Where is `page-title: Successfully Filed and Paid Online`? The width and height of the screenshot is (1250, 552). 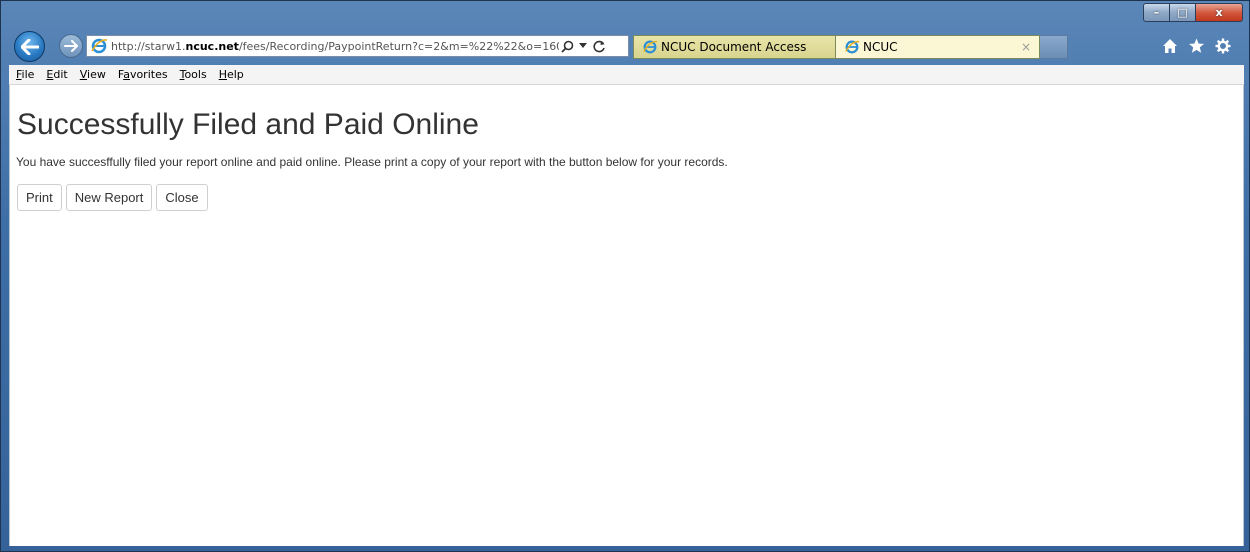
page-title: Successfully Filed and Paid Online is located at coordinates (248, 124).